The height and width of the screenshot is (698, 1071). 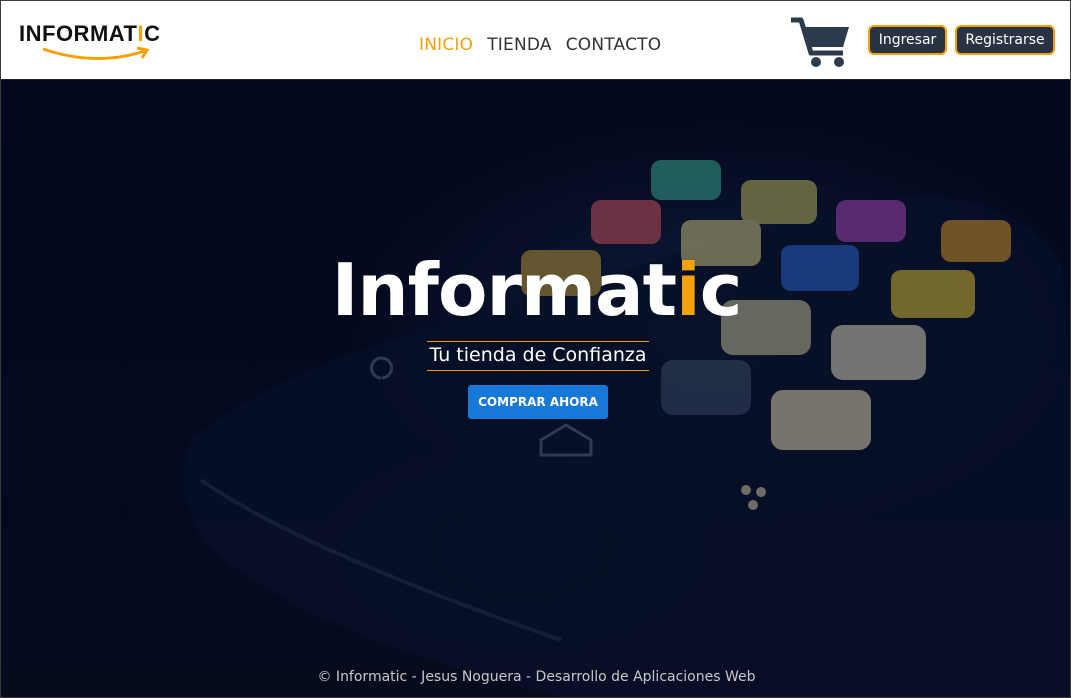 What do you see at coordinates (614, 45) in the screenshot?
I see `nav-link-contacto: CONTACTO` at bounding box center [614, 45].